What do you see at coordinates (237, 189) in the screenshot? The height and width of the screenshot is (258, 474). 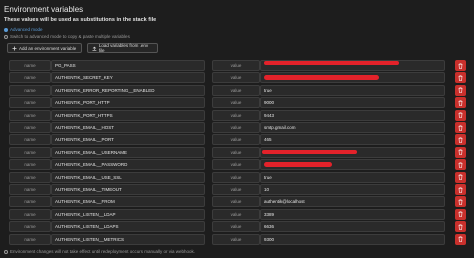 I see `env-variable-row: name AUTHENTIK_EMAIL__TIMEOUT value 10` at bounding box center [237, 189].